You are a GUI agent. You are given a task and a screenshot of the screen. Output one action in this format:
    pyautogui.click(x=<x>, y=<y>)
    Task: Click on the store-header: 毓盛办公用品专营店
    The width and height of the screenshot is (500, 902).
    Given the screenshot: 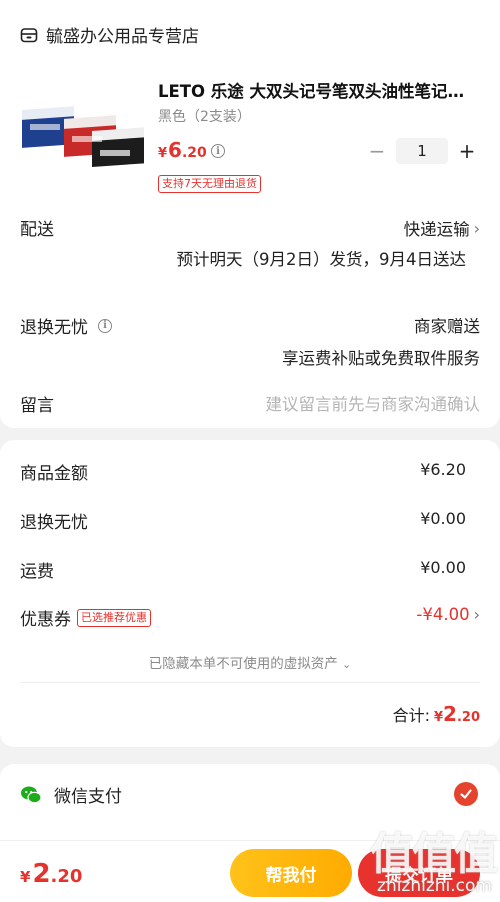 What is the action you would take?
    pyautogui.click(x=109, y=34)
    